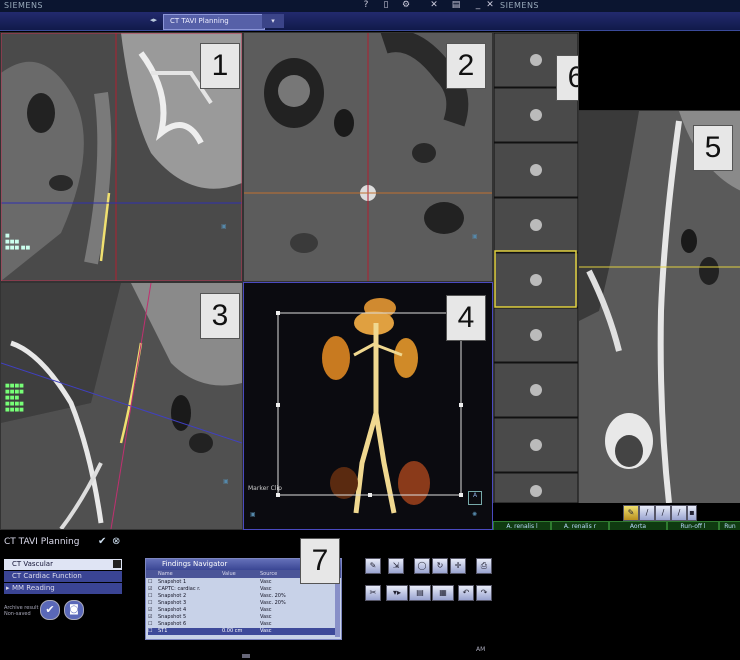  What do you see at coordinates (242, 617) in the screenshot?
I see `table-row: ☑ Snapshot 5 Vasc` at bounding box center [242, 617].